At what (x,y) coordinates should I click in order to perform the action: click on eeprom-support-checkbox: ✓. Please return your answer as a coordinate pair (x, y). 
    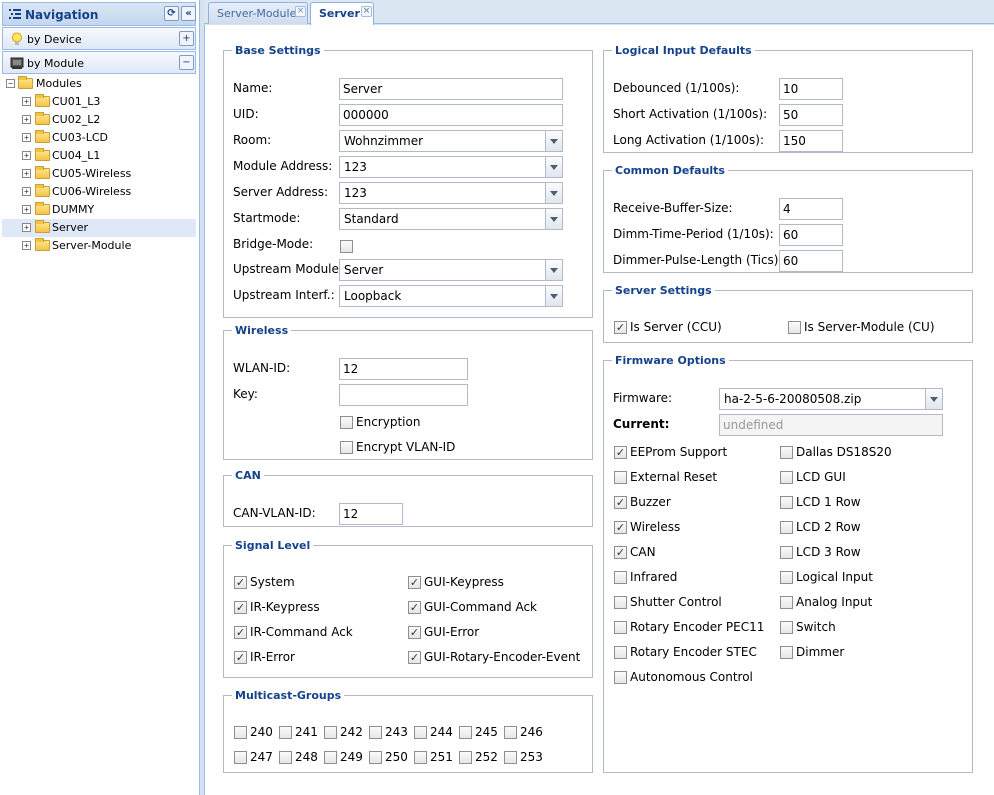
    Looking at the image, I should click on (620, 452).